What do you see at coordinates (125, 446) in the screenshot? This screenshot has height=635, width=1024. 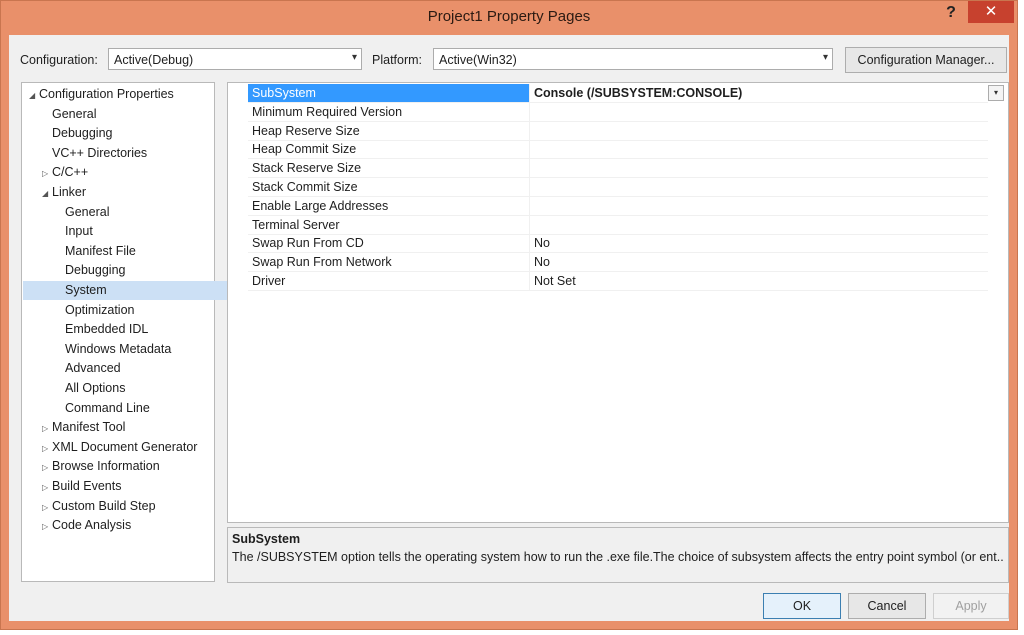 I see `tree-item-label: XML Document Generator` at bounding box center [125, 446].